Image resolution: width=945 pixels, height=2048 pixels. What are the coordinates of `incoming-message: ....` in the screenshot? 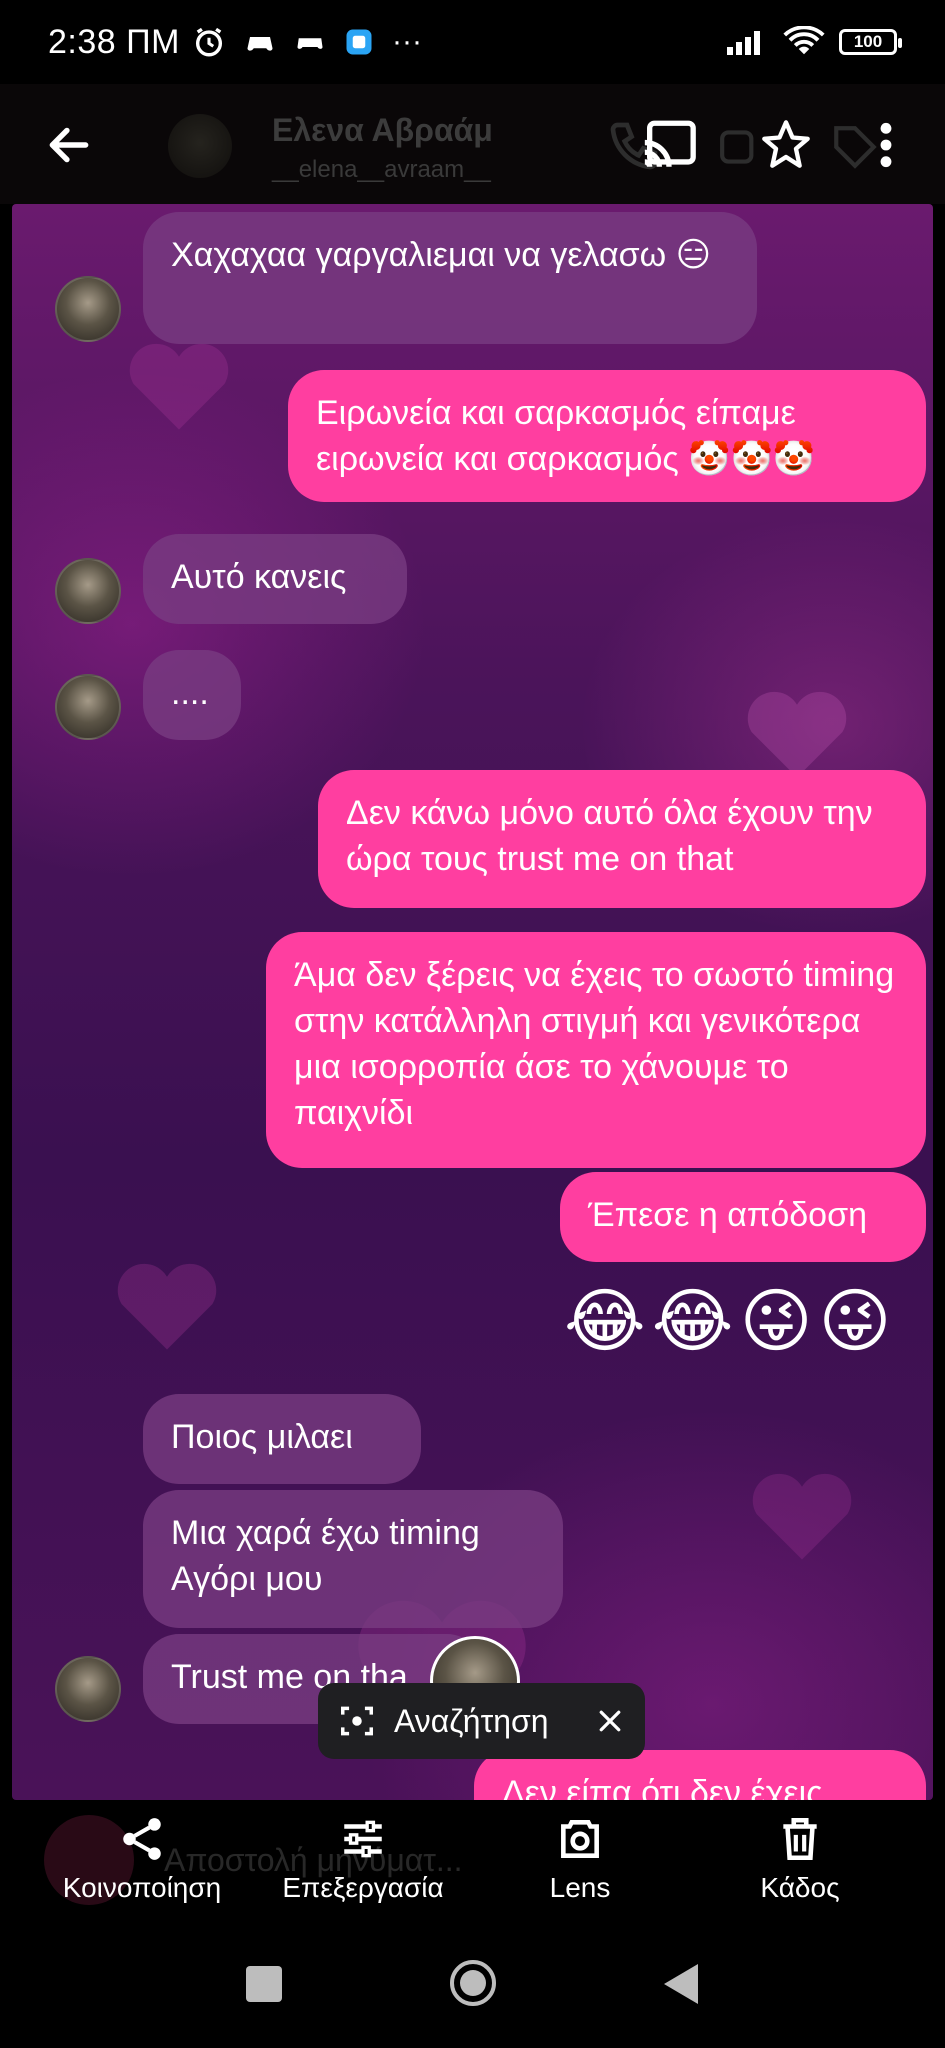 It's located at (192, 695).